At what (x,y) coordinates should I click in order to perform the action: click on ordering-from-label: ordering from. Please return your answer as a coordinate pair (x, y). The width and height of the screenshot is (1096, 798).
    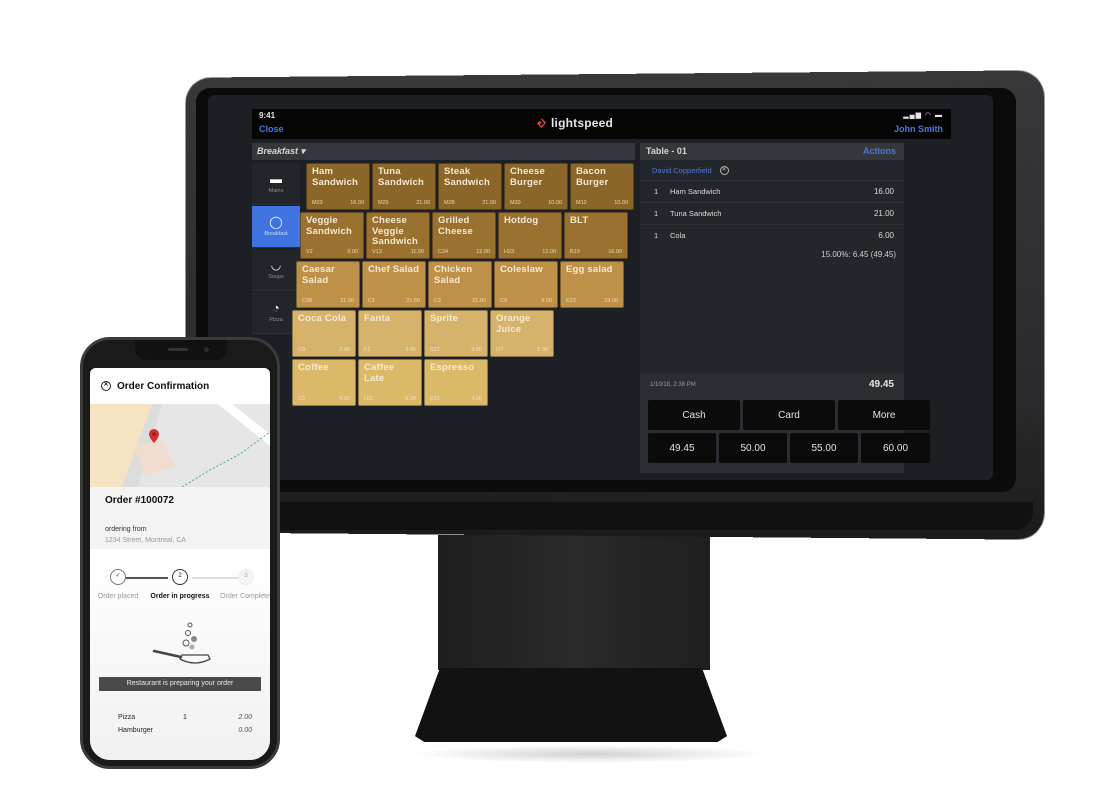
    Looking at the image, I should click on (126, 529).